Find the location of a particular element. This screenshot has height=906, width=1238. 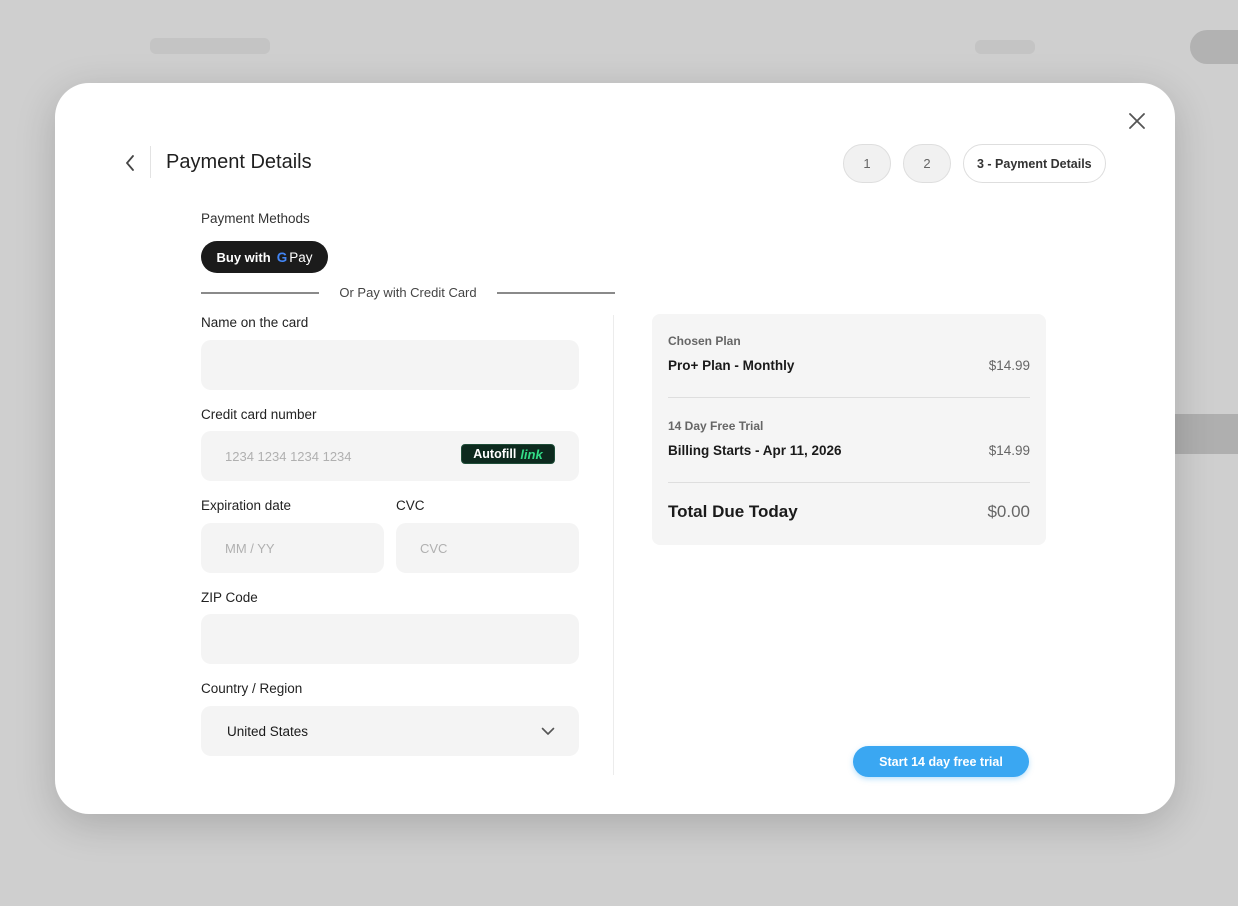

start-trial-button: Start 14 day free trial is located at coordinates (941, 761).